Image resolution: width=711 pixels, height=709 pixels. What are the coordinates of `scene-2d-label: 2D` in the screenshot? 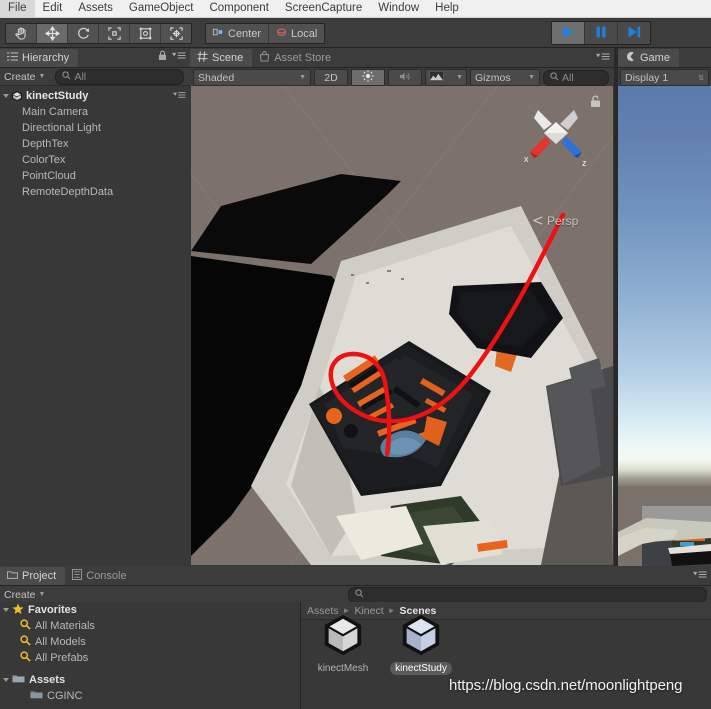 It's located at (331, 77).